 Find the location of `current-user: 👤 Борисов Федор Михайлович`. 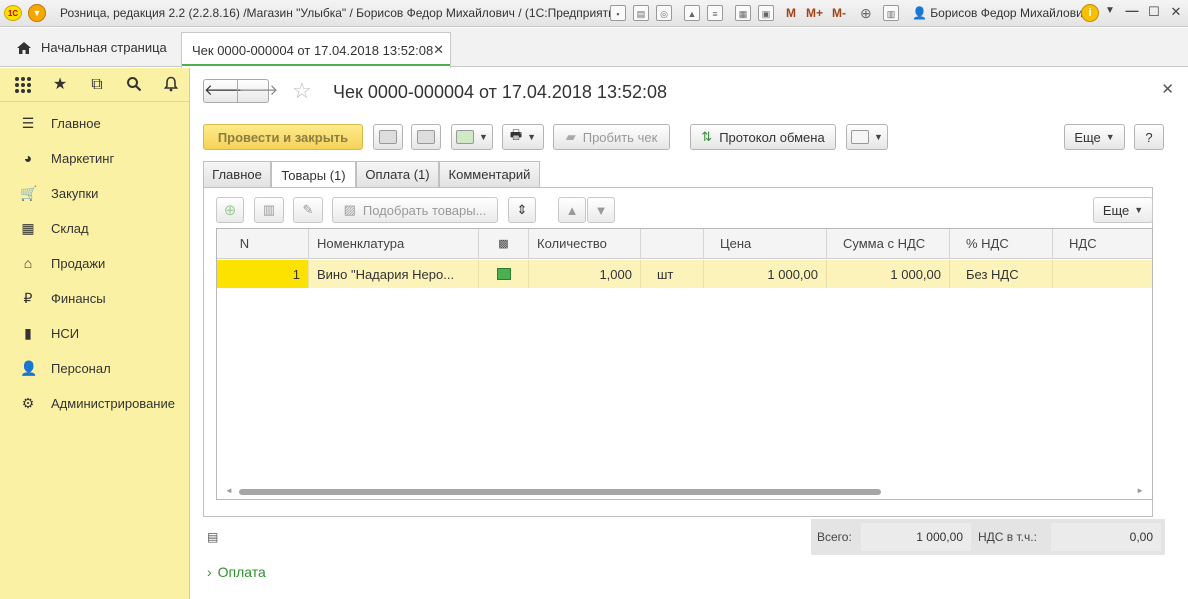

current-user: 👤 Борисов Федор Михайлович is located at coordinates (1000, 13).